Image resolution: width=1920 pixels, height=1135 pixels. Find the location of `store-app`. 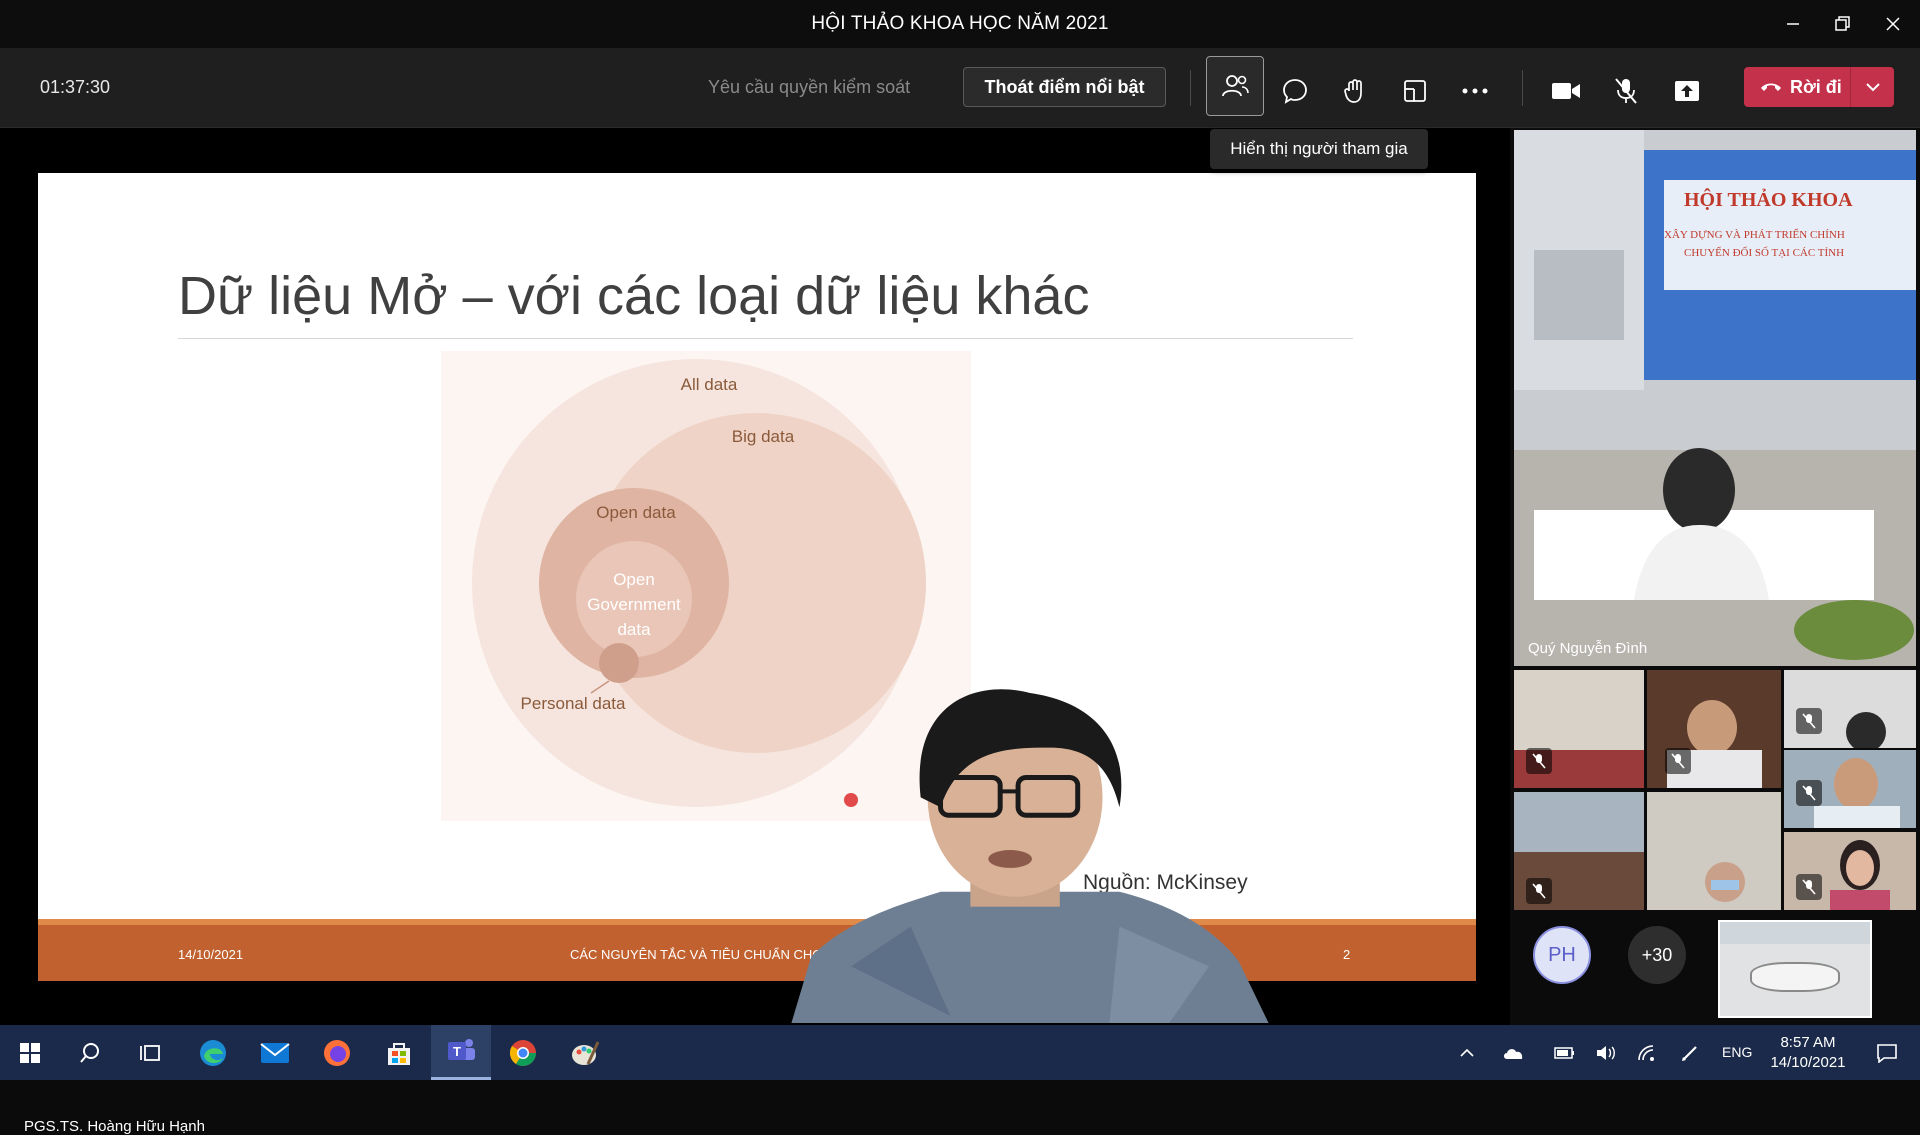

store-app is located at coordinates (399, 1052).